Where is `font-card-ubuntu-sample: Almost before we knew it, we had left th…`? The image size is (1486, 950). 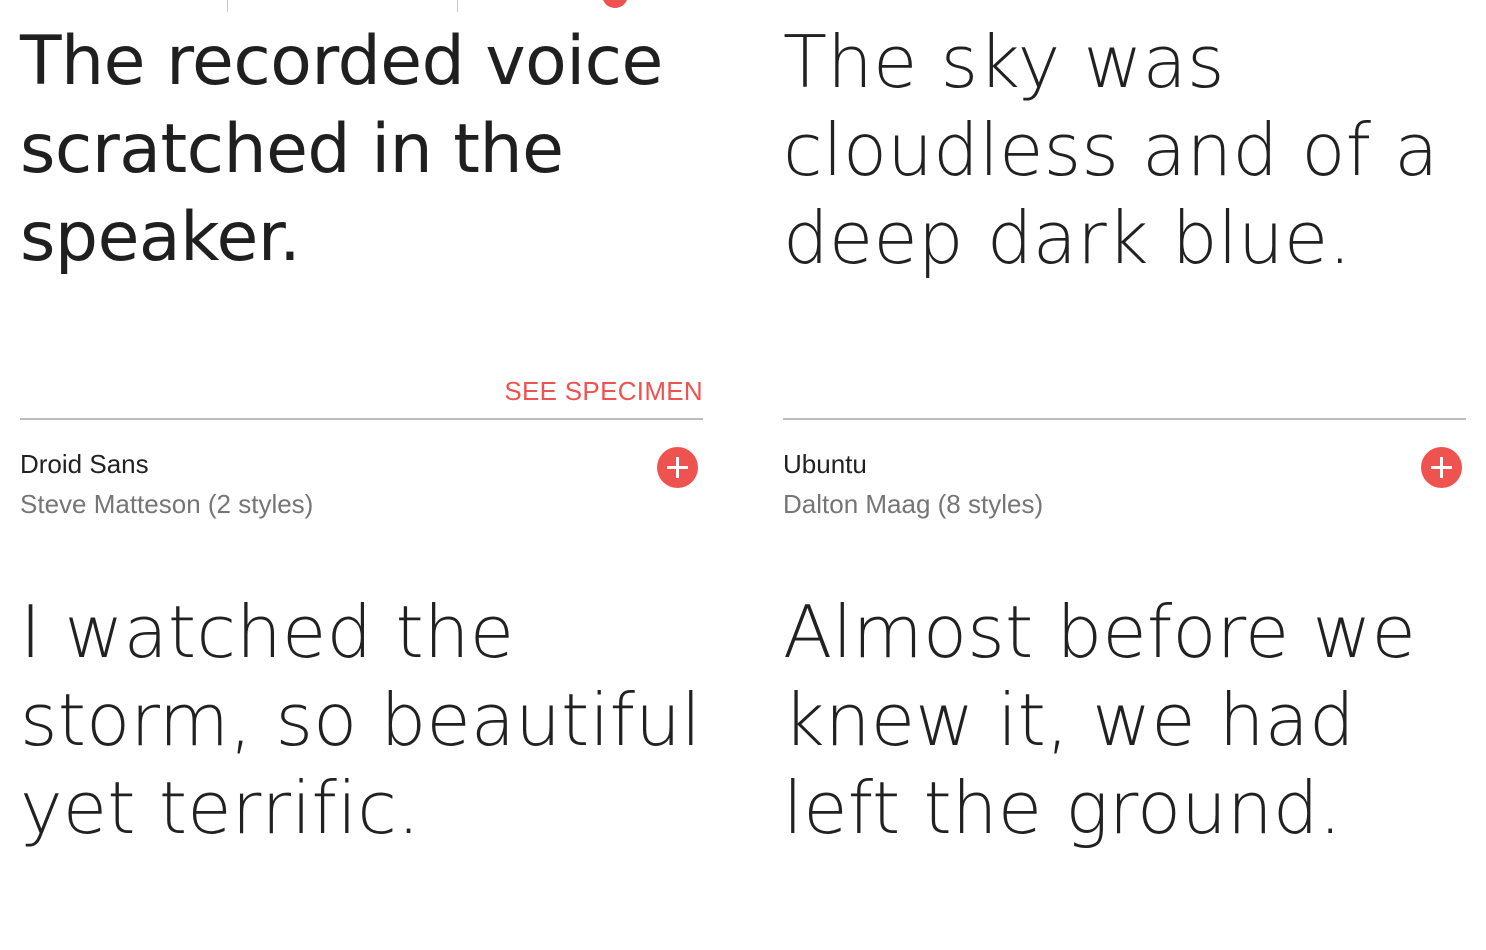 font-card-ubuntu-sample: Almost before we knew it, we had left th… is located at coordinates (1128, 720).